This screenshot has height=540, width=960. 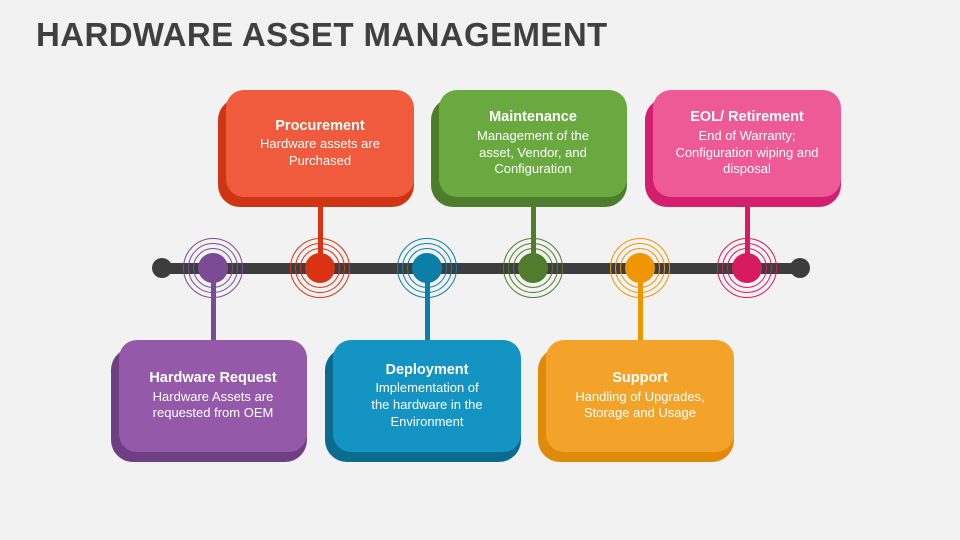 What do you see at coordinates (162, 268) in the screenshot?
I see `timeline-start-dot` at bounding box center [162, 268].